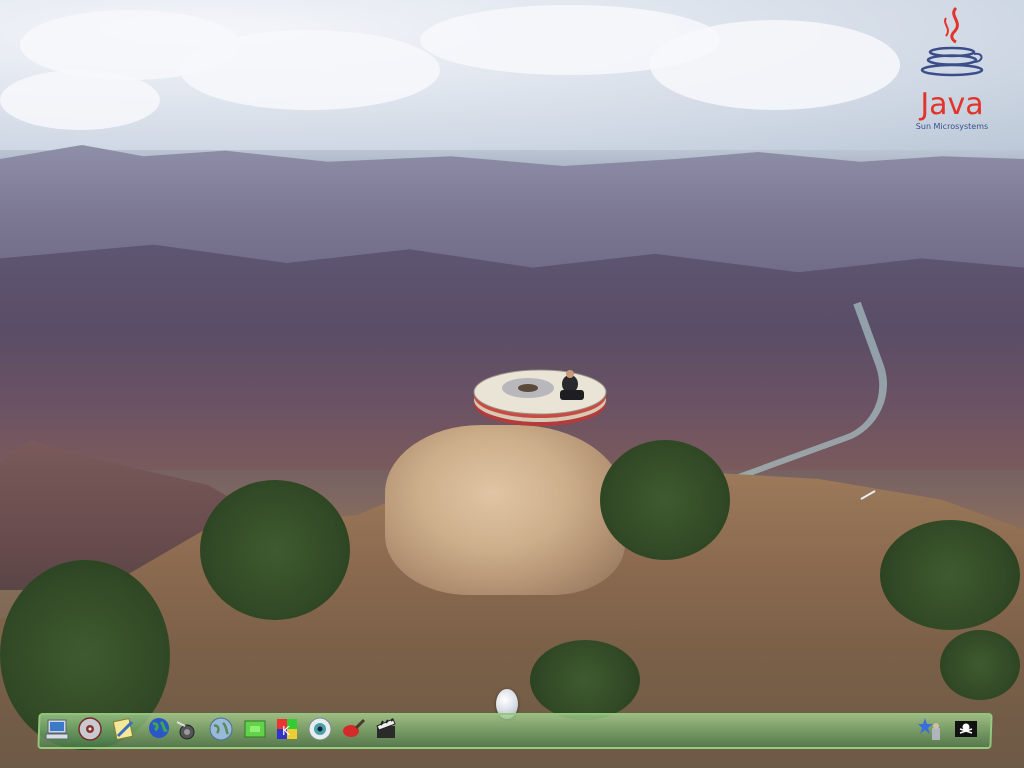 The width and height of the screenshot is (1024, 768). I want to click on pointer-cursor-icon, so click(868, 495).